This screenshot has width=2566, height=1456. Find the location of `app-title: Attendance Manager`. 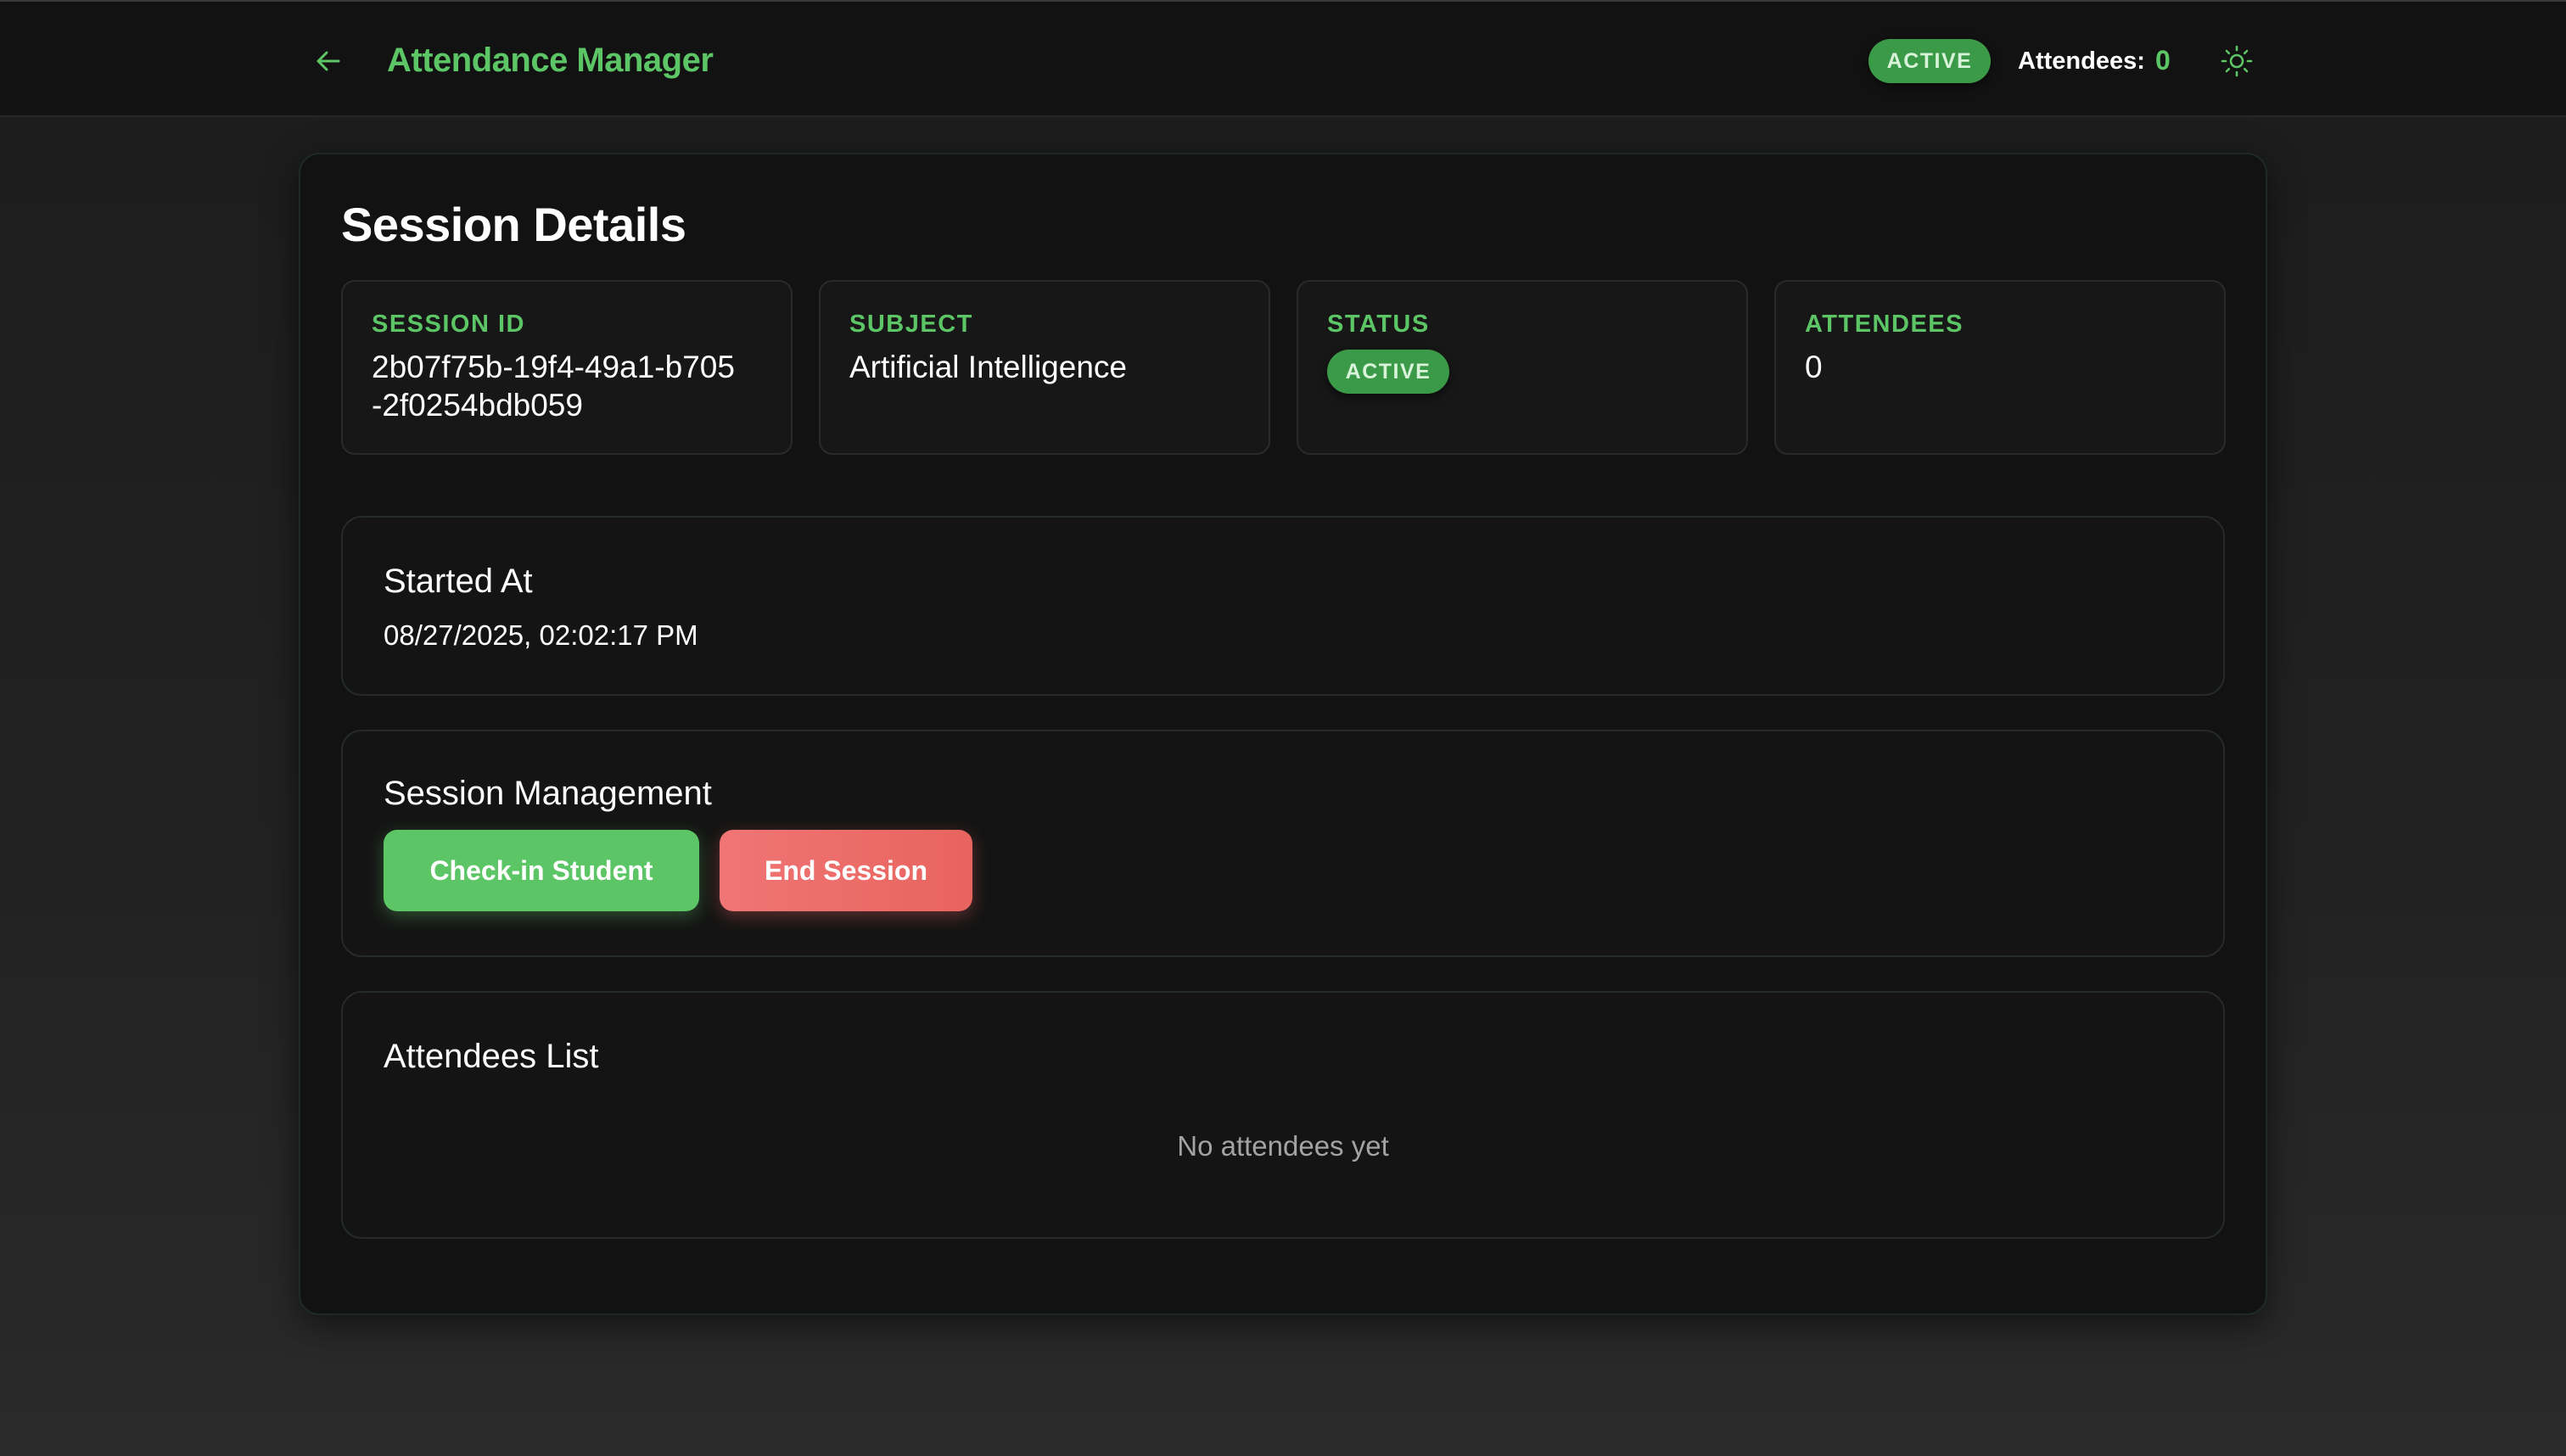

app-title: Attendance Manager is located at coordinates (550, 60).